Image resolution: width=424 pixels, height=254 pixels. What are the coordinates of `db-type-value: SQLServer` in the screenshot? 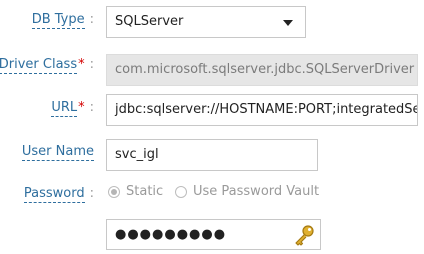 It's located at (149, 21).